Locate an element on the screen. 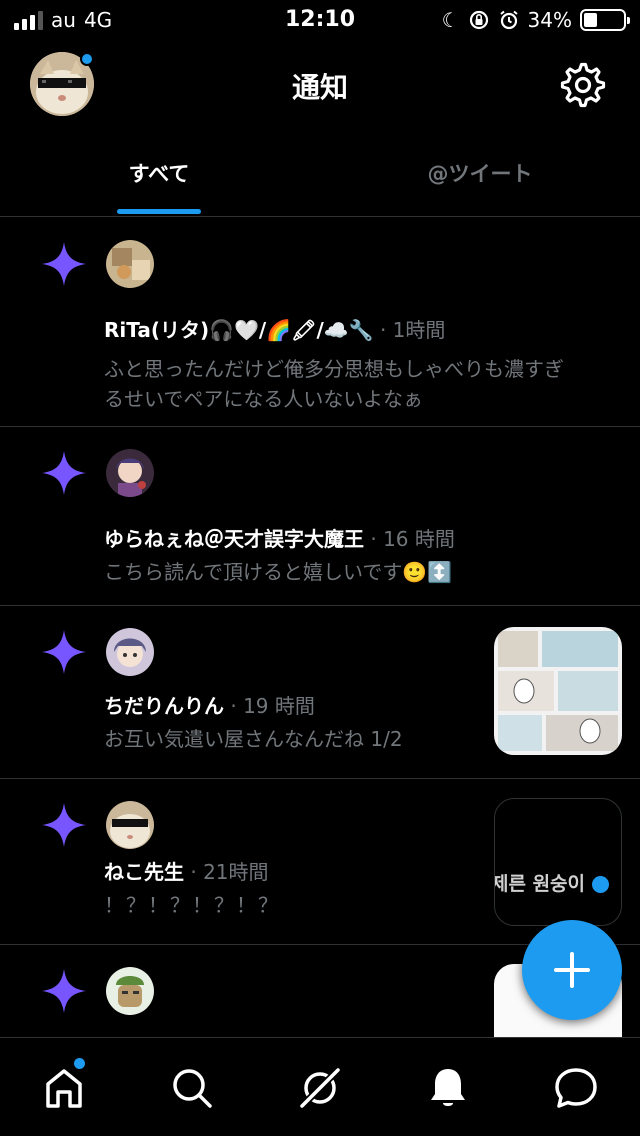  notification-text: こちら読んで頂けると嬉しいです🙂↕️ is located at coordinates (364, 572).